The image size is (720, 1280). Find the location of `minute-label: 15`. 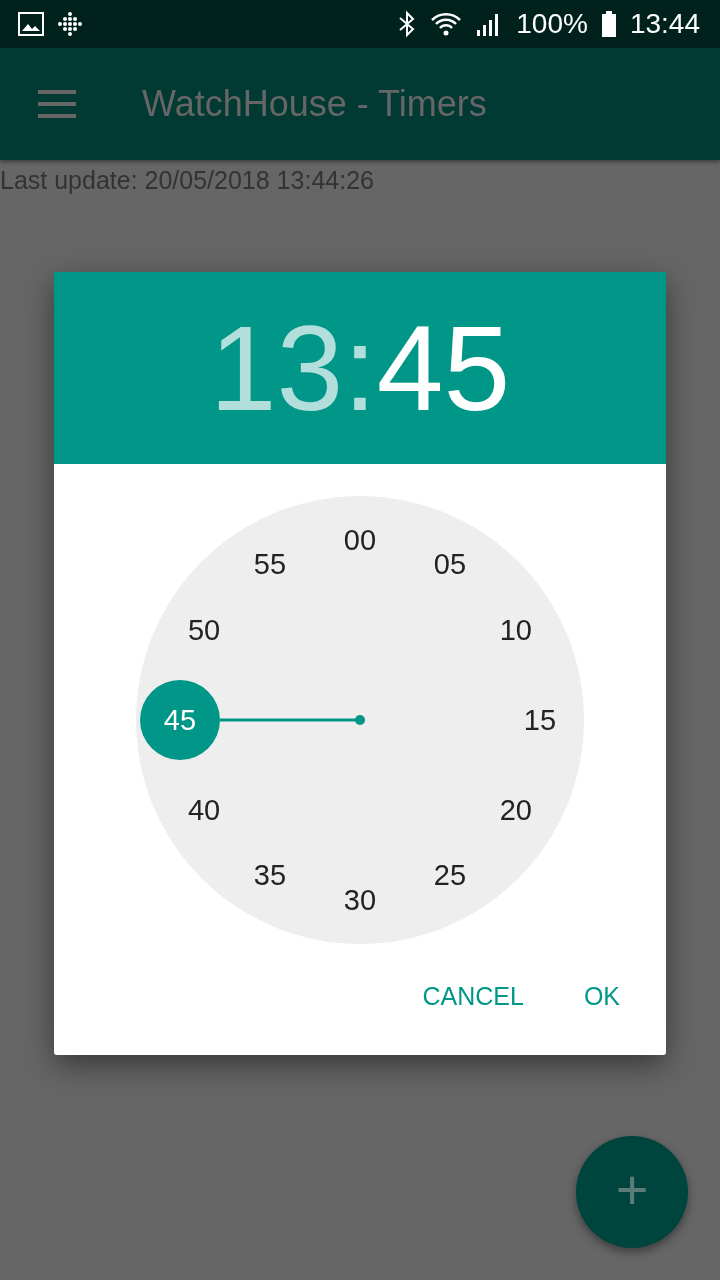

minute-label: 15 is located at coordinates (540, 720).